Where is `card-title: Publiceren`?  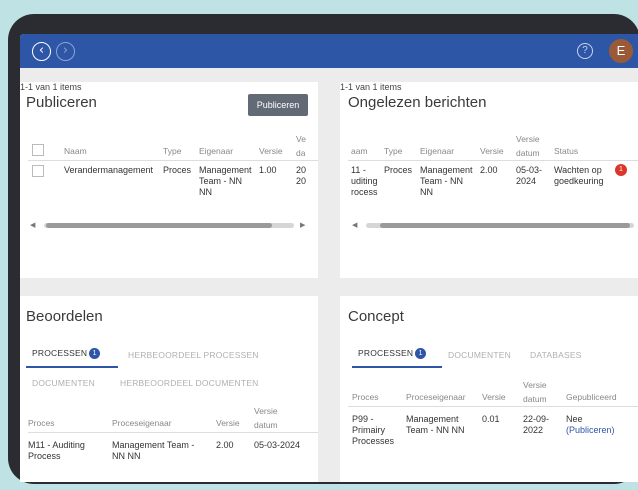
card-title: Publiceren is located at coordinates (61, 102).